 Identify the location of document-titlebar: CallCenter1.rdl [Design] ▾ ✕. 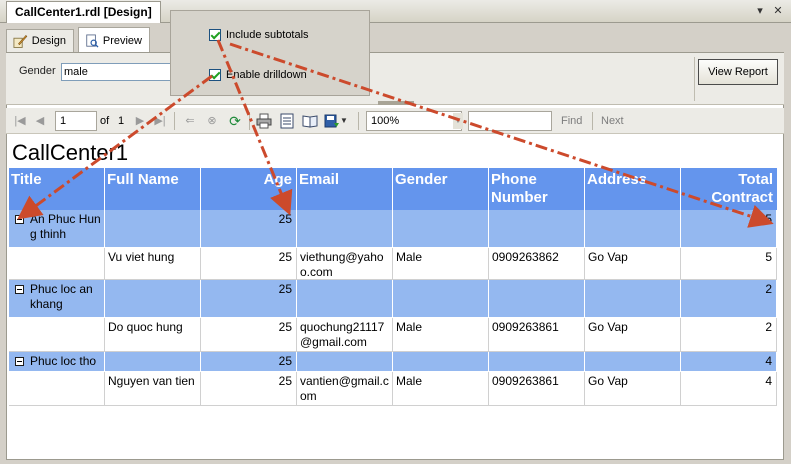
(395, 11).